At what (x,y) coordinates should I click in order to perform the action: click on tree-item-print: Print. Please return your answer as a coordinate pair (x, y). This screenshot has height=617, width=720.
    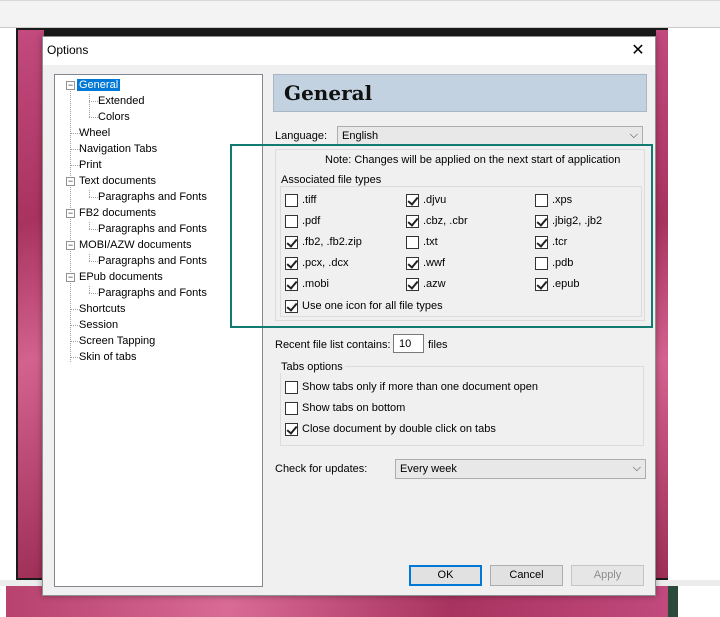
    Looking at the image, I should click on (90, 165).